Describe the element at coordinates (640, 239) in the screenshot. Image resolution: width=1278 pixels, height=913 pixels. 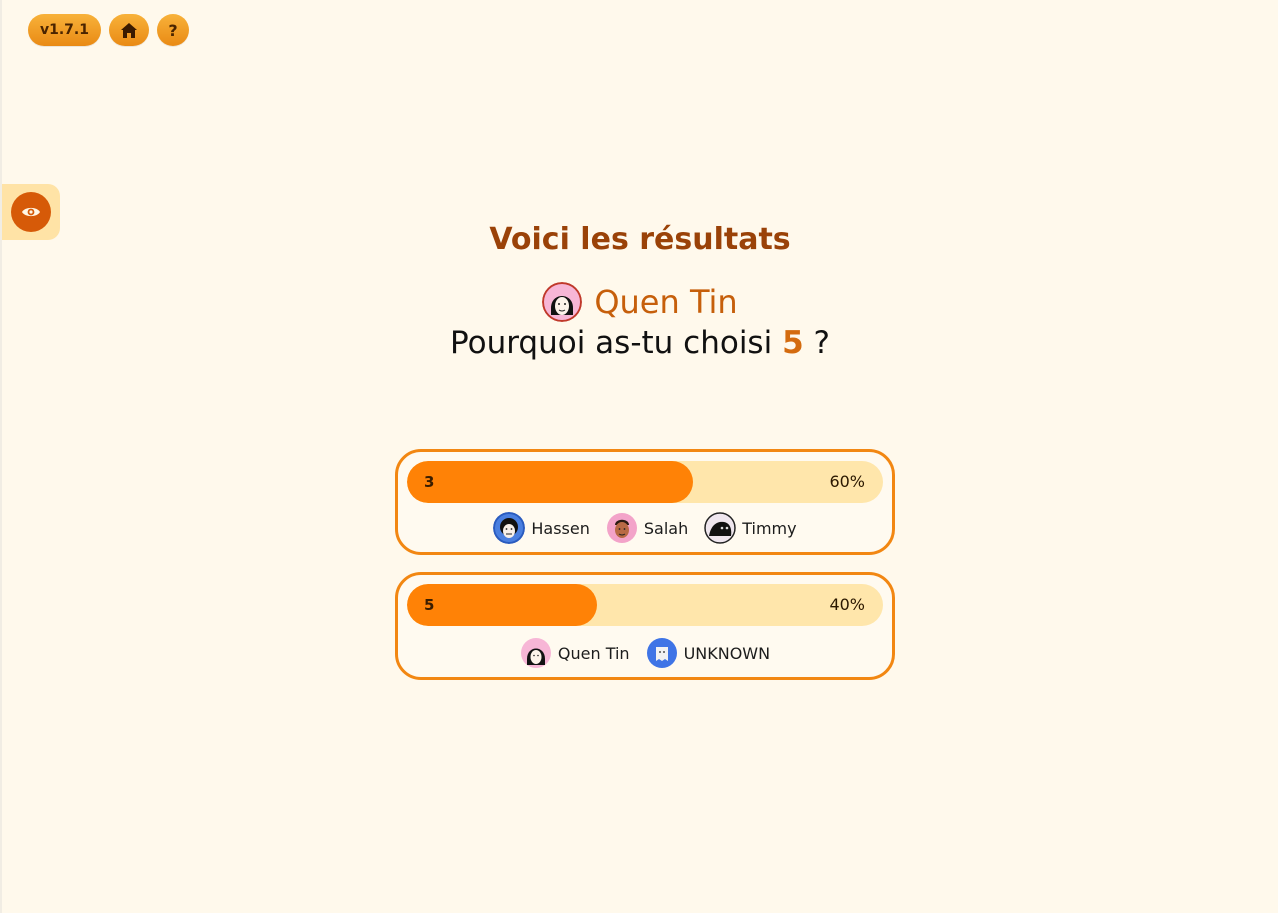
I see `page-title: Voici les résultats` at that location.